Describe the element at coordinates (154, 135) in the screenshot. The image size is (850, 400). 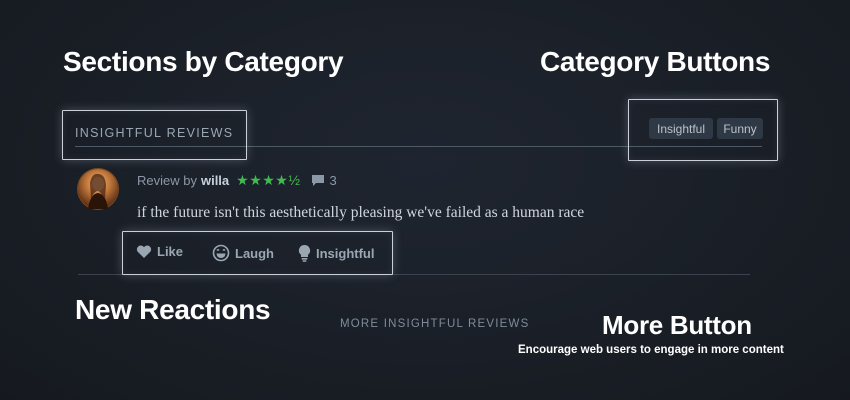
I see `section-heading-highlight` at that location.